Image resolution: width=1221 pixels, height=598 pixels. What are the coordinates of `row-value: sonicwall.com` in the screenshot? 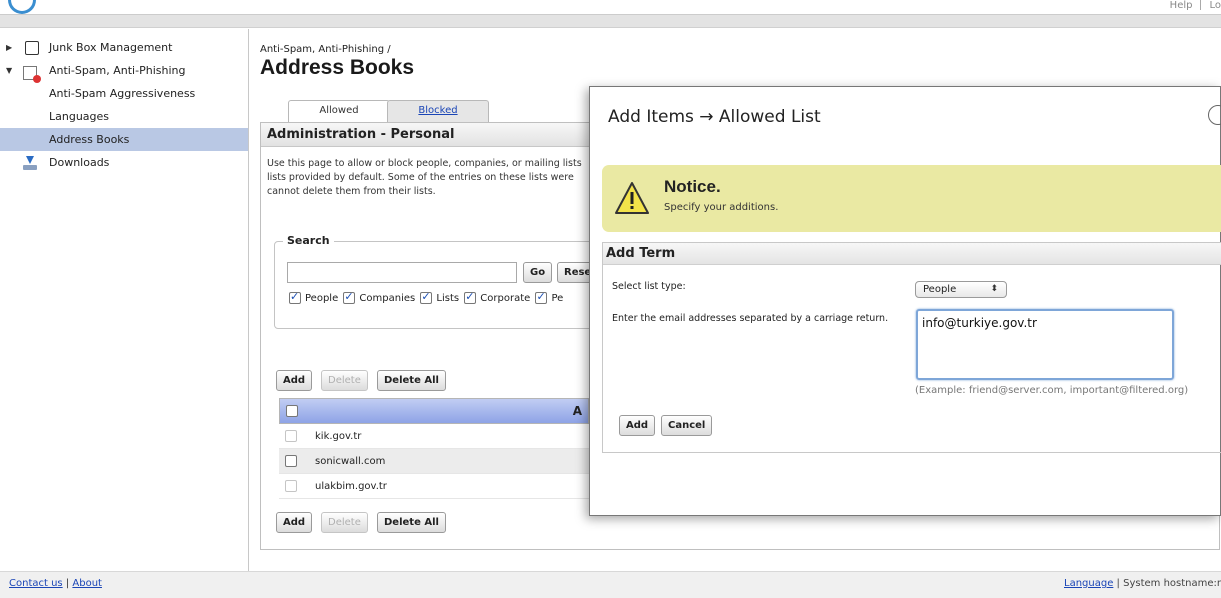 It's located at (350, 461).